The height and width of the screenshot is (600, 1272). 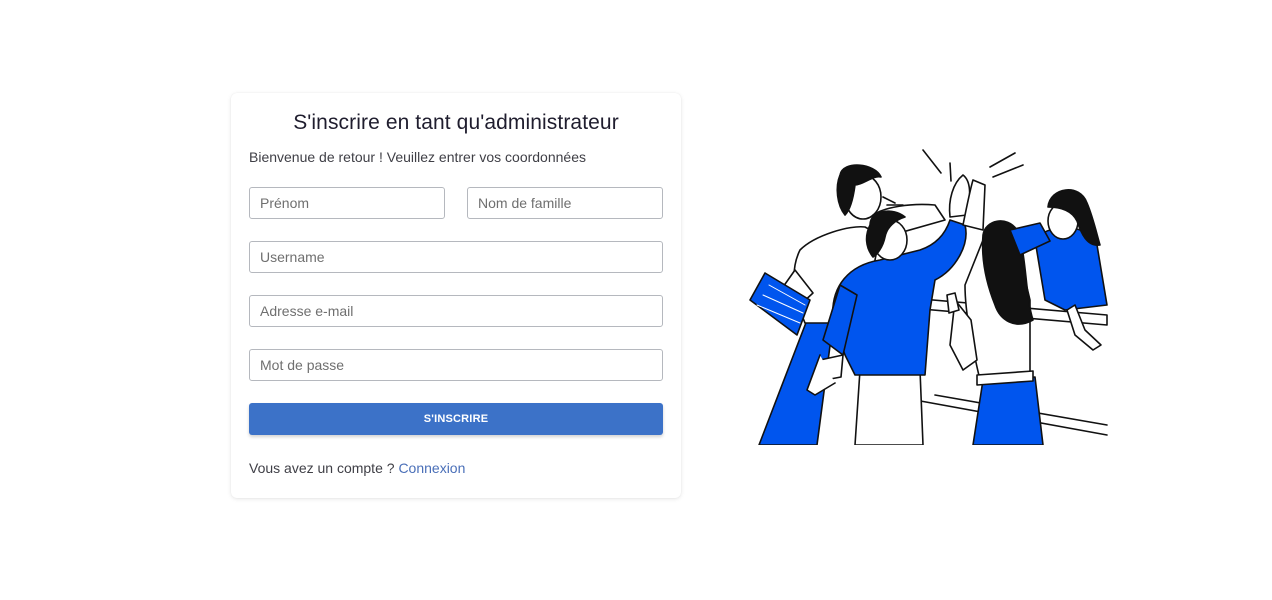 What do you see at coordinates (456, 419) in the screenshot?
I see `signup-button: S'INSCRIRE` at bounding box center [456, 419].